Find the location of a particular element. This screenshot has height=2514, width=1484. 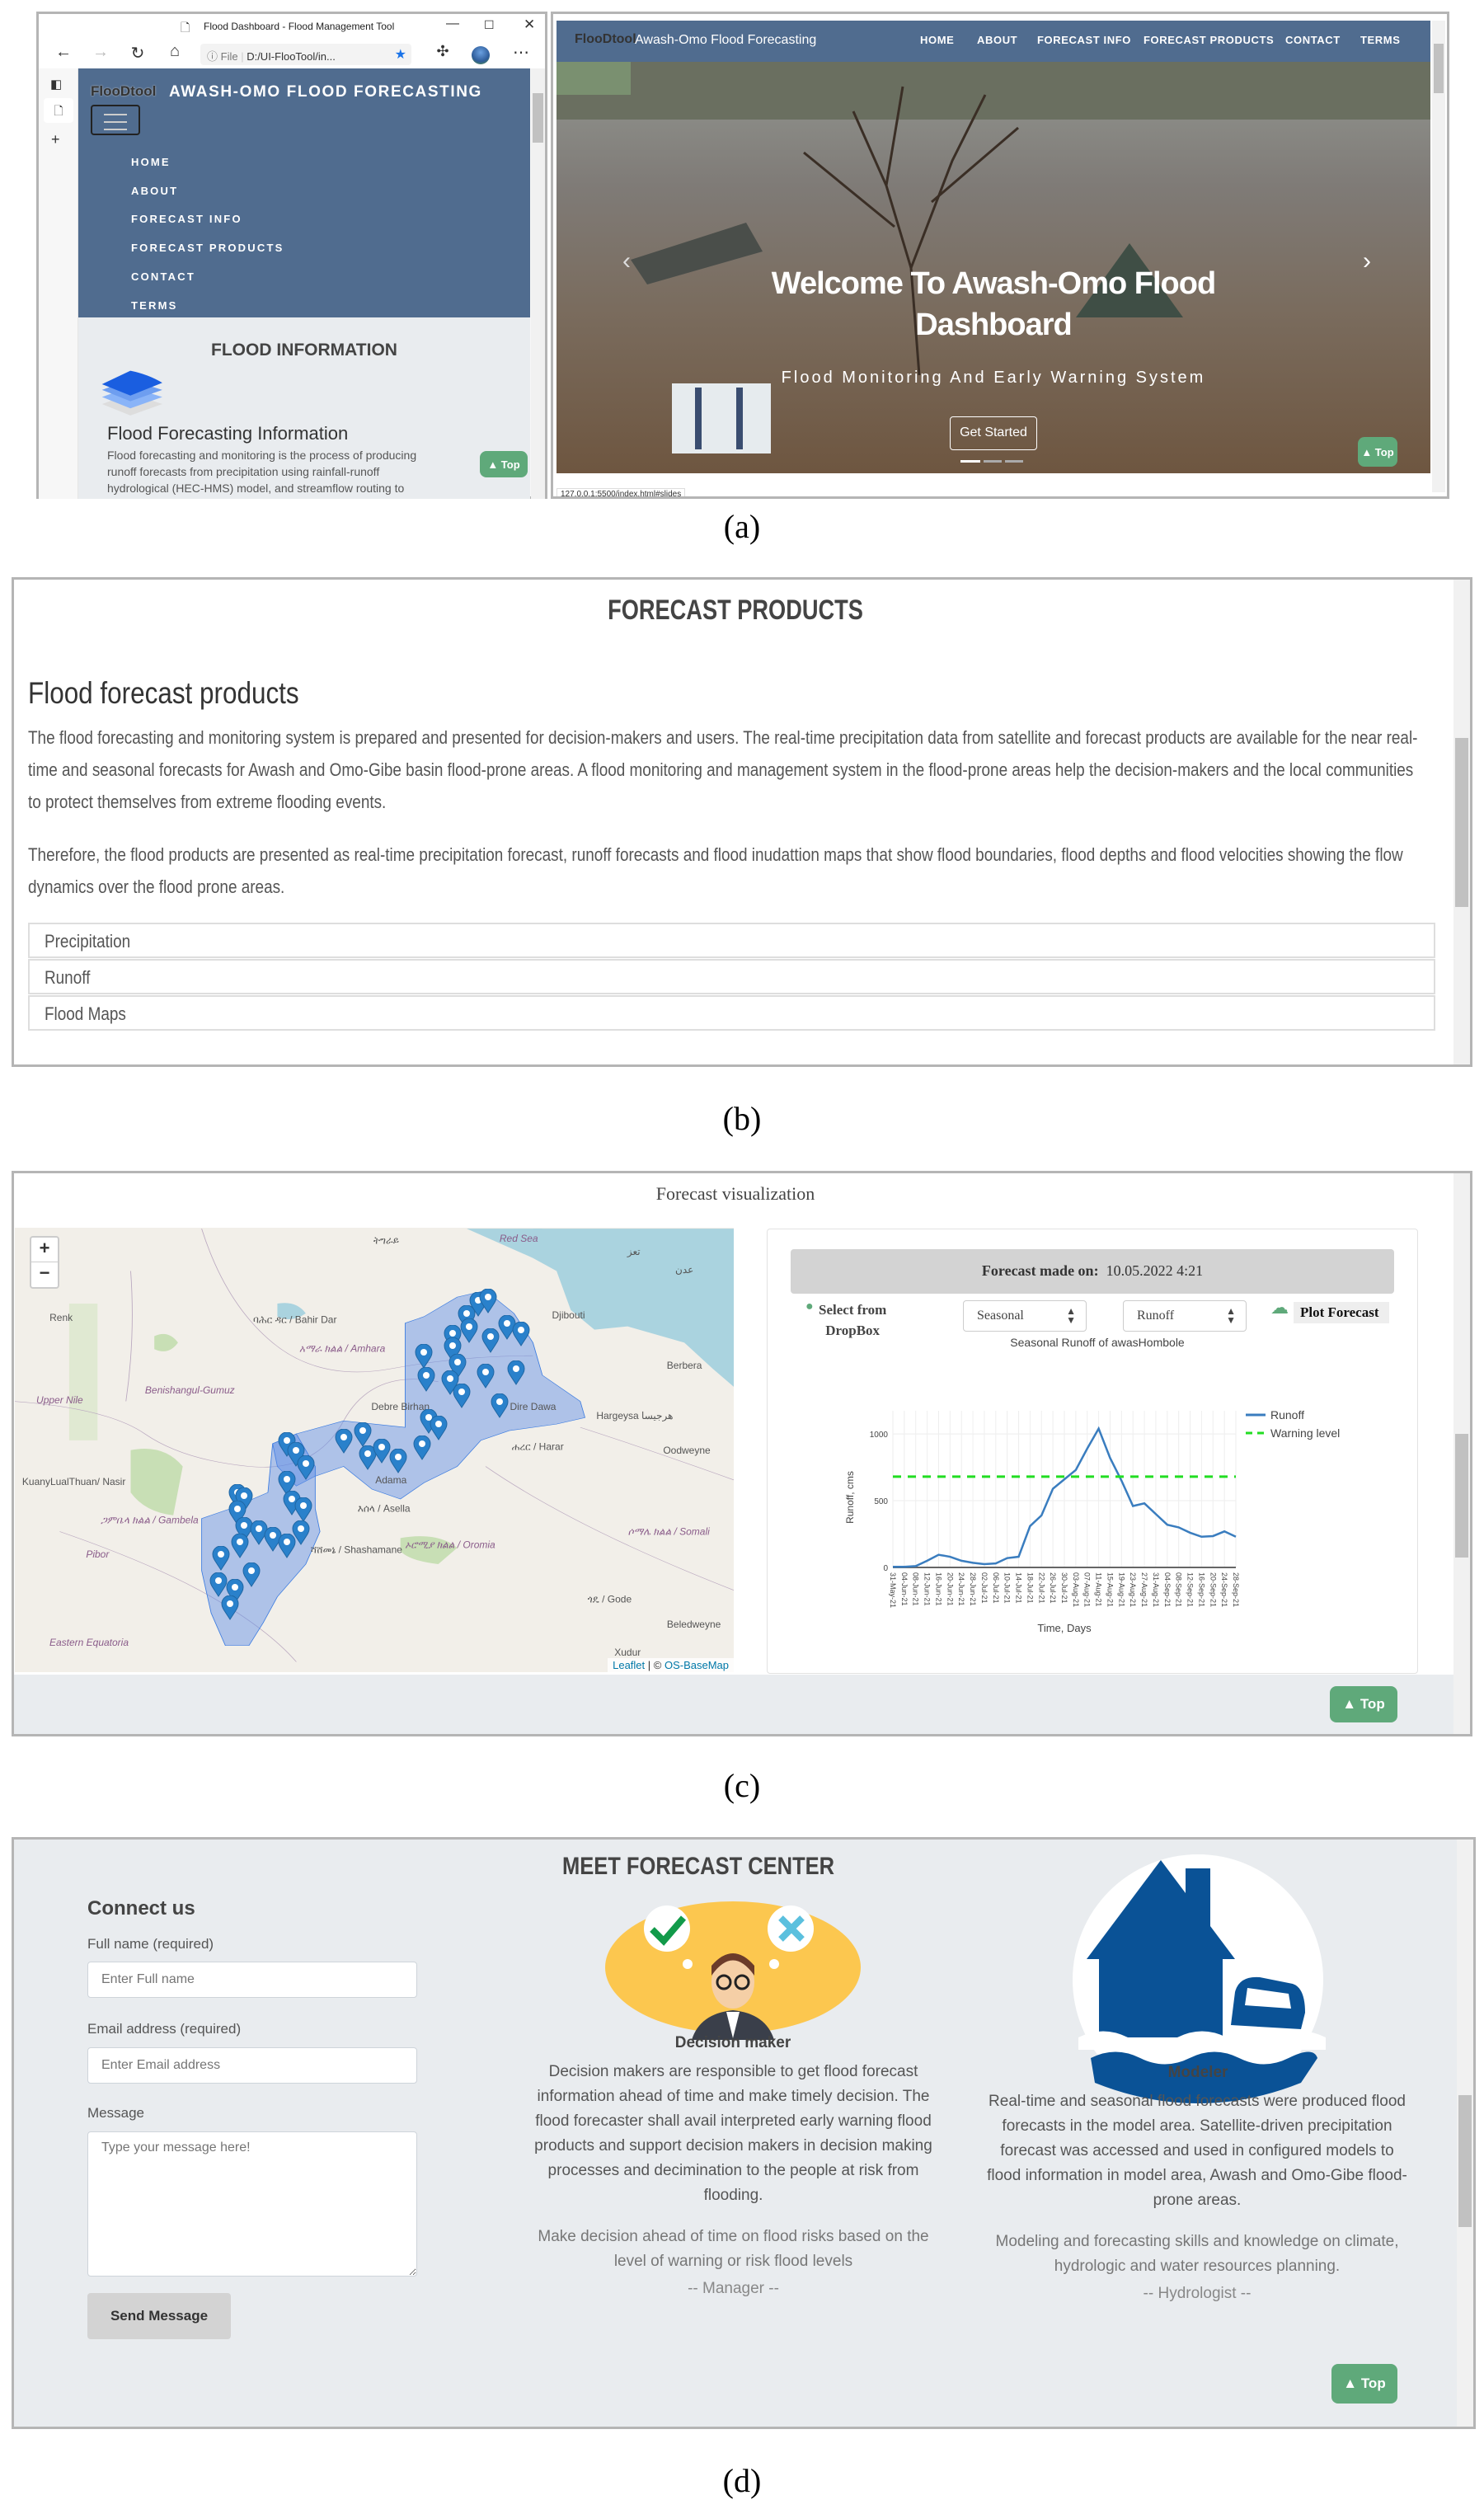

visualization-title: Forecast visualization is located at coordinates (735, 1193).